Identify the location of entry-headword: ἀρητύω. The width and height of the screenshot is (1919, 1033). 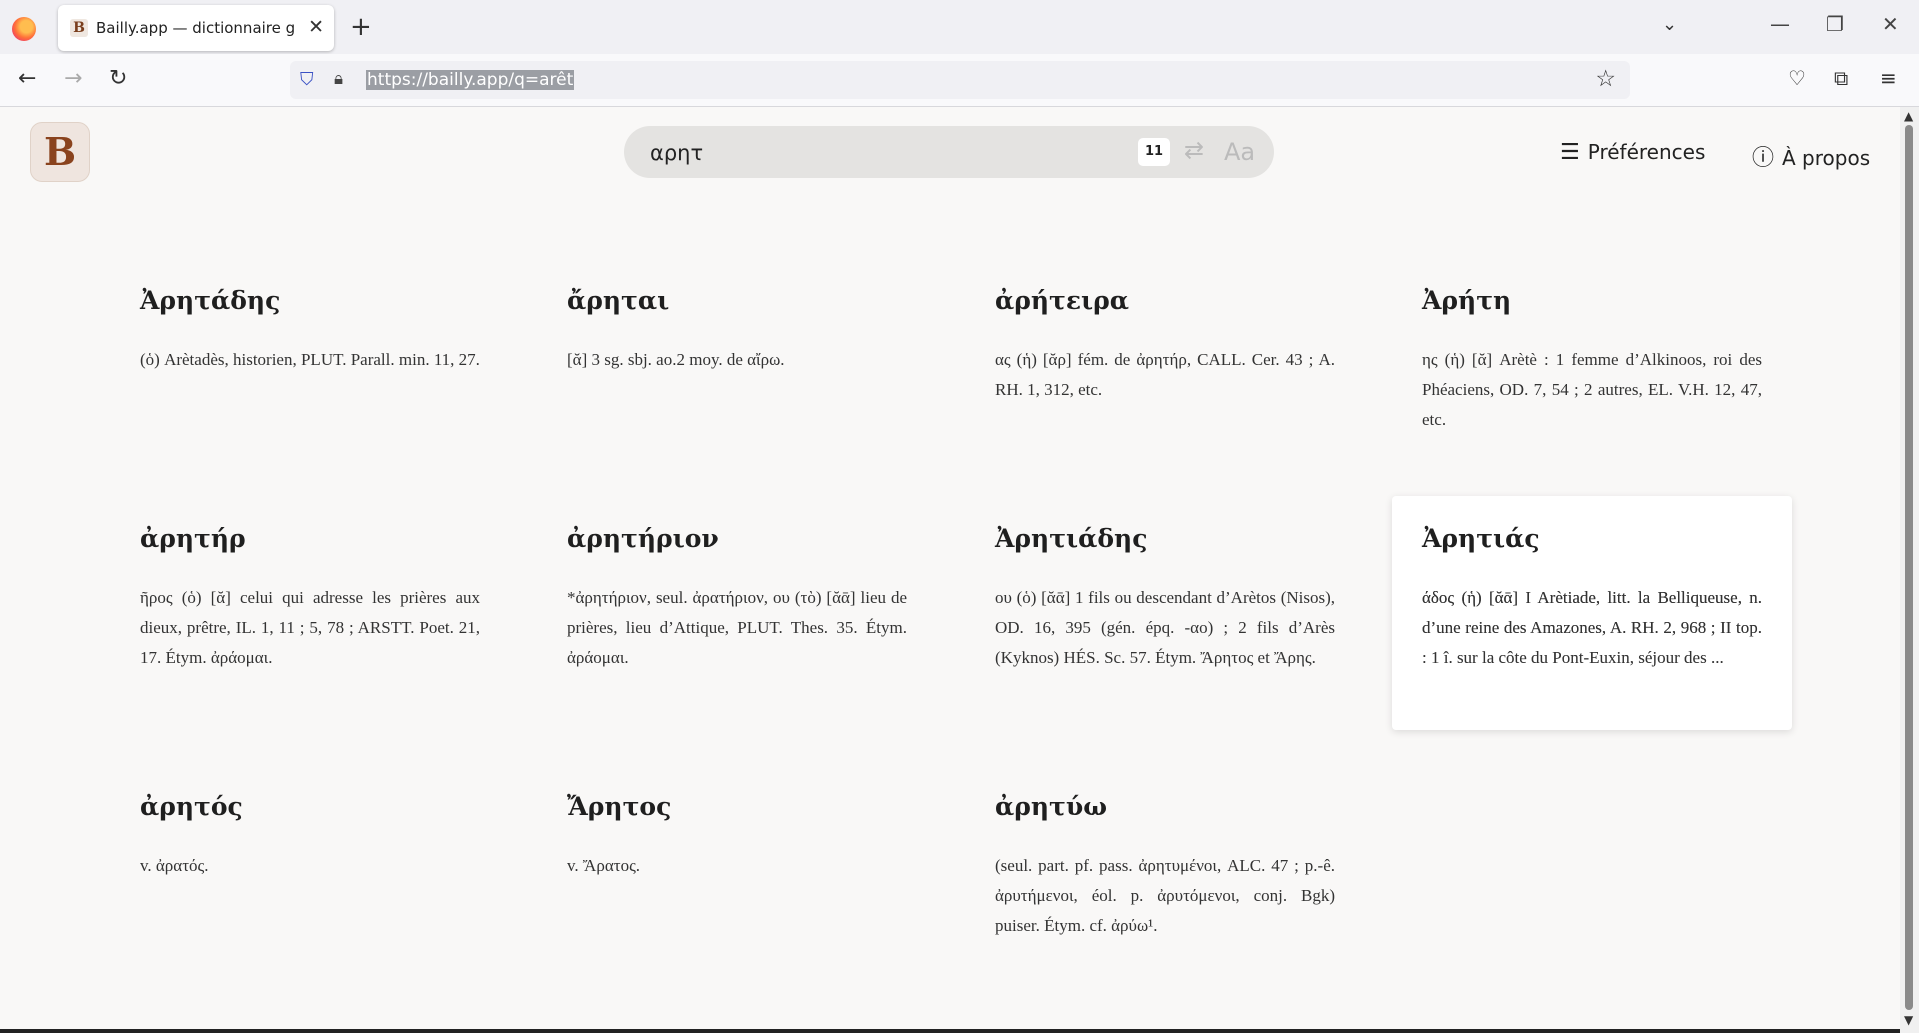
(1051, 806).